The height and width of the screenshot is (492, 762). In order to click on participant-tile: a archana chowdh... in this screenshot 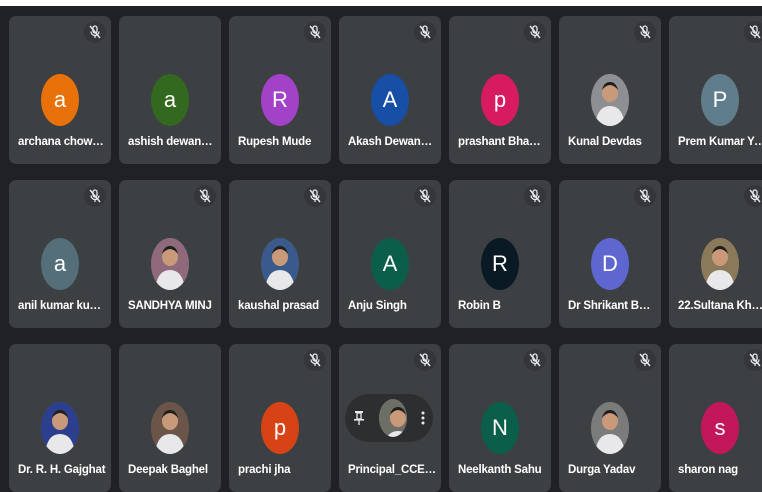, I will do `click(60, 90)`.